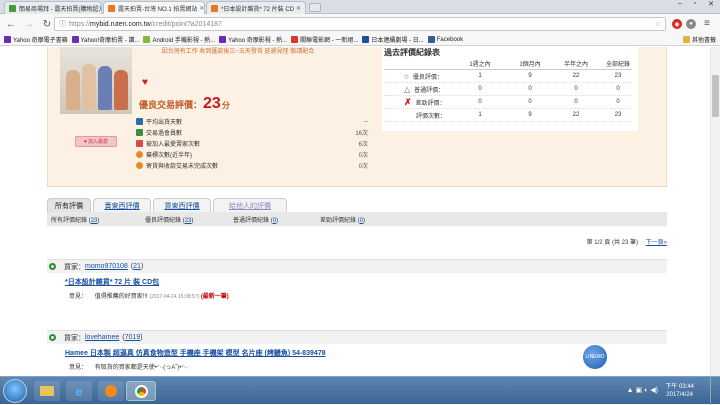 Image resolution: width=720 pixels, height=405 pixels. Describe the element at coordinates (576, 115) in the screenshot. I see `cell: 22` at that location.